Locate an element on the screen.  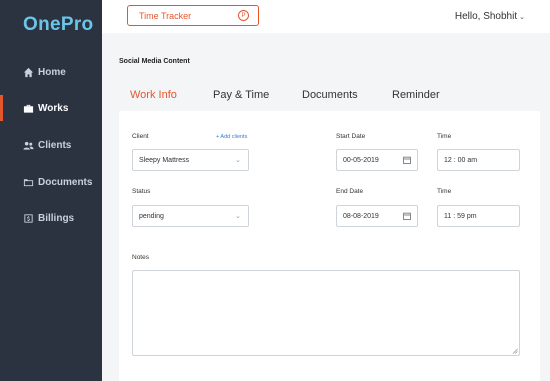
end-time-value: 11 : 59 pm is located at coordinates (460, 216).